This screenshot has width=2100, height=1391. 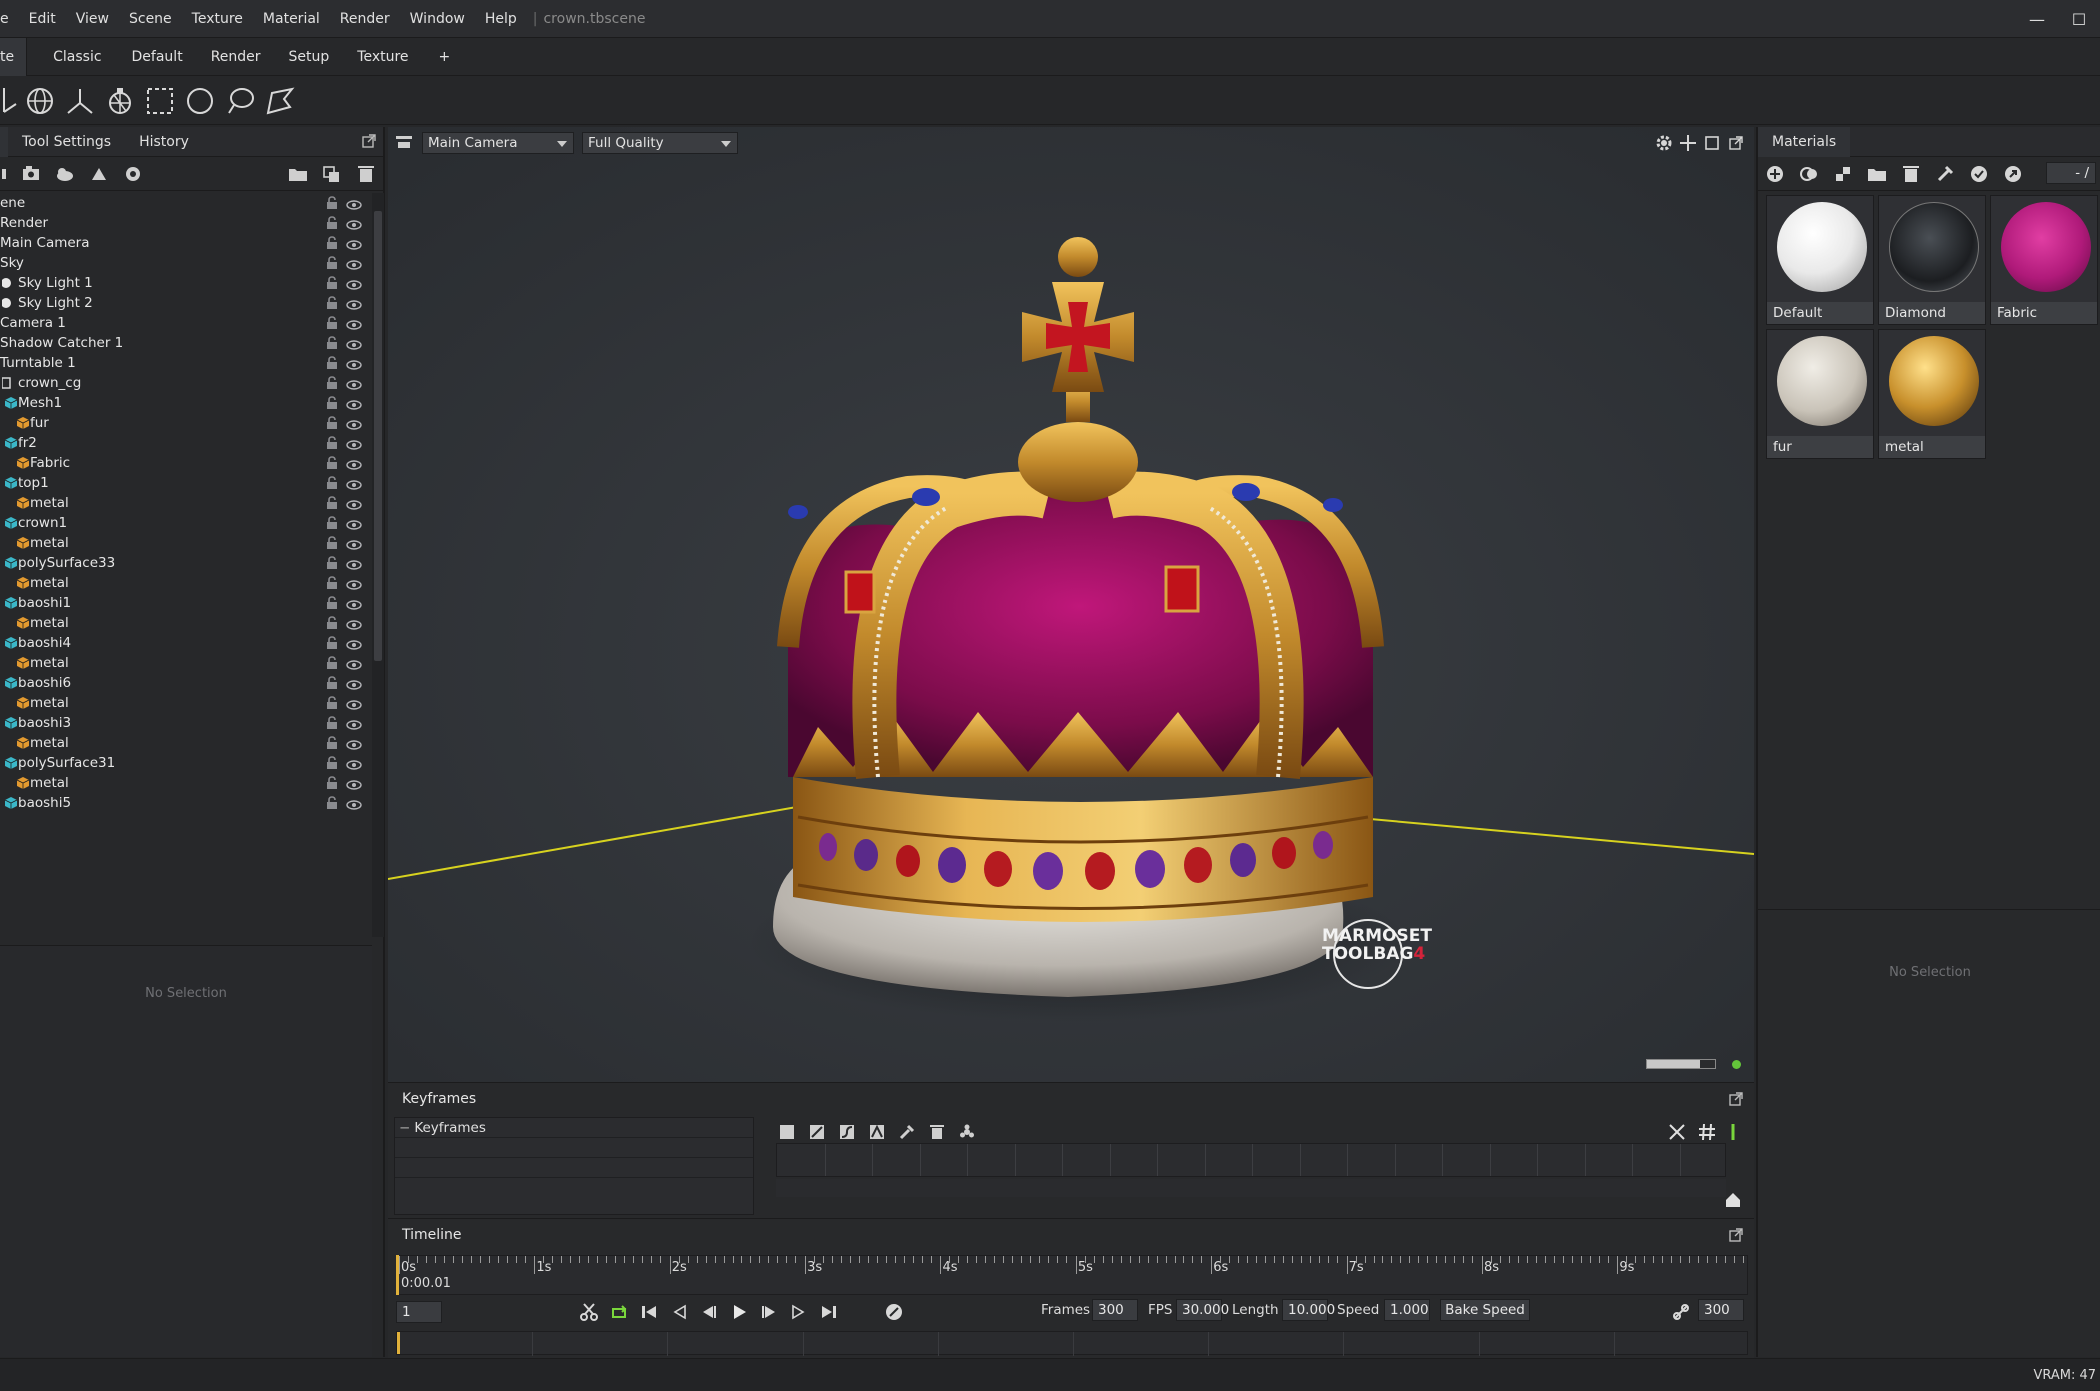 I want to click on turntable-add-icon, so click(x=133, y=174).